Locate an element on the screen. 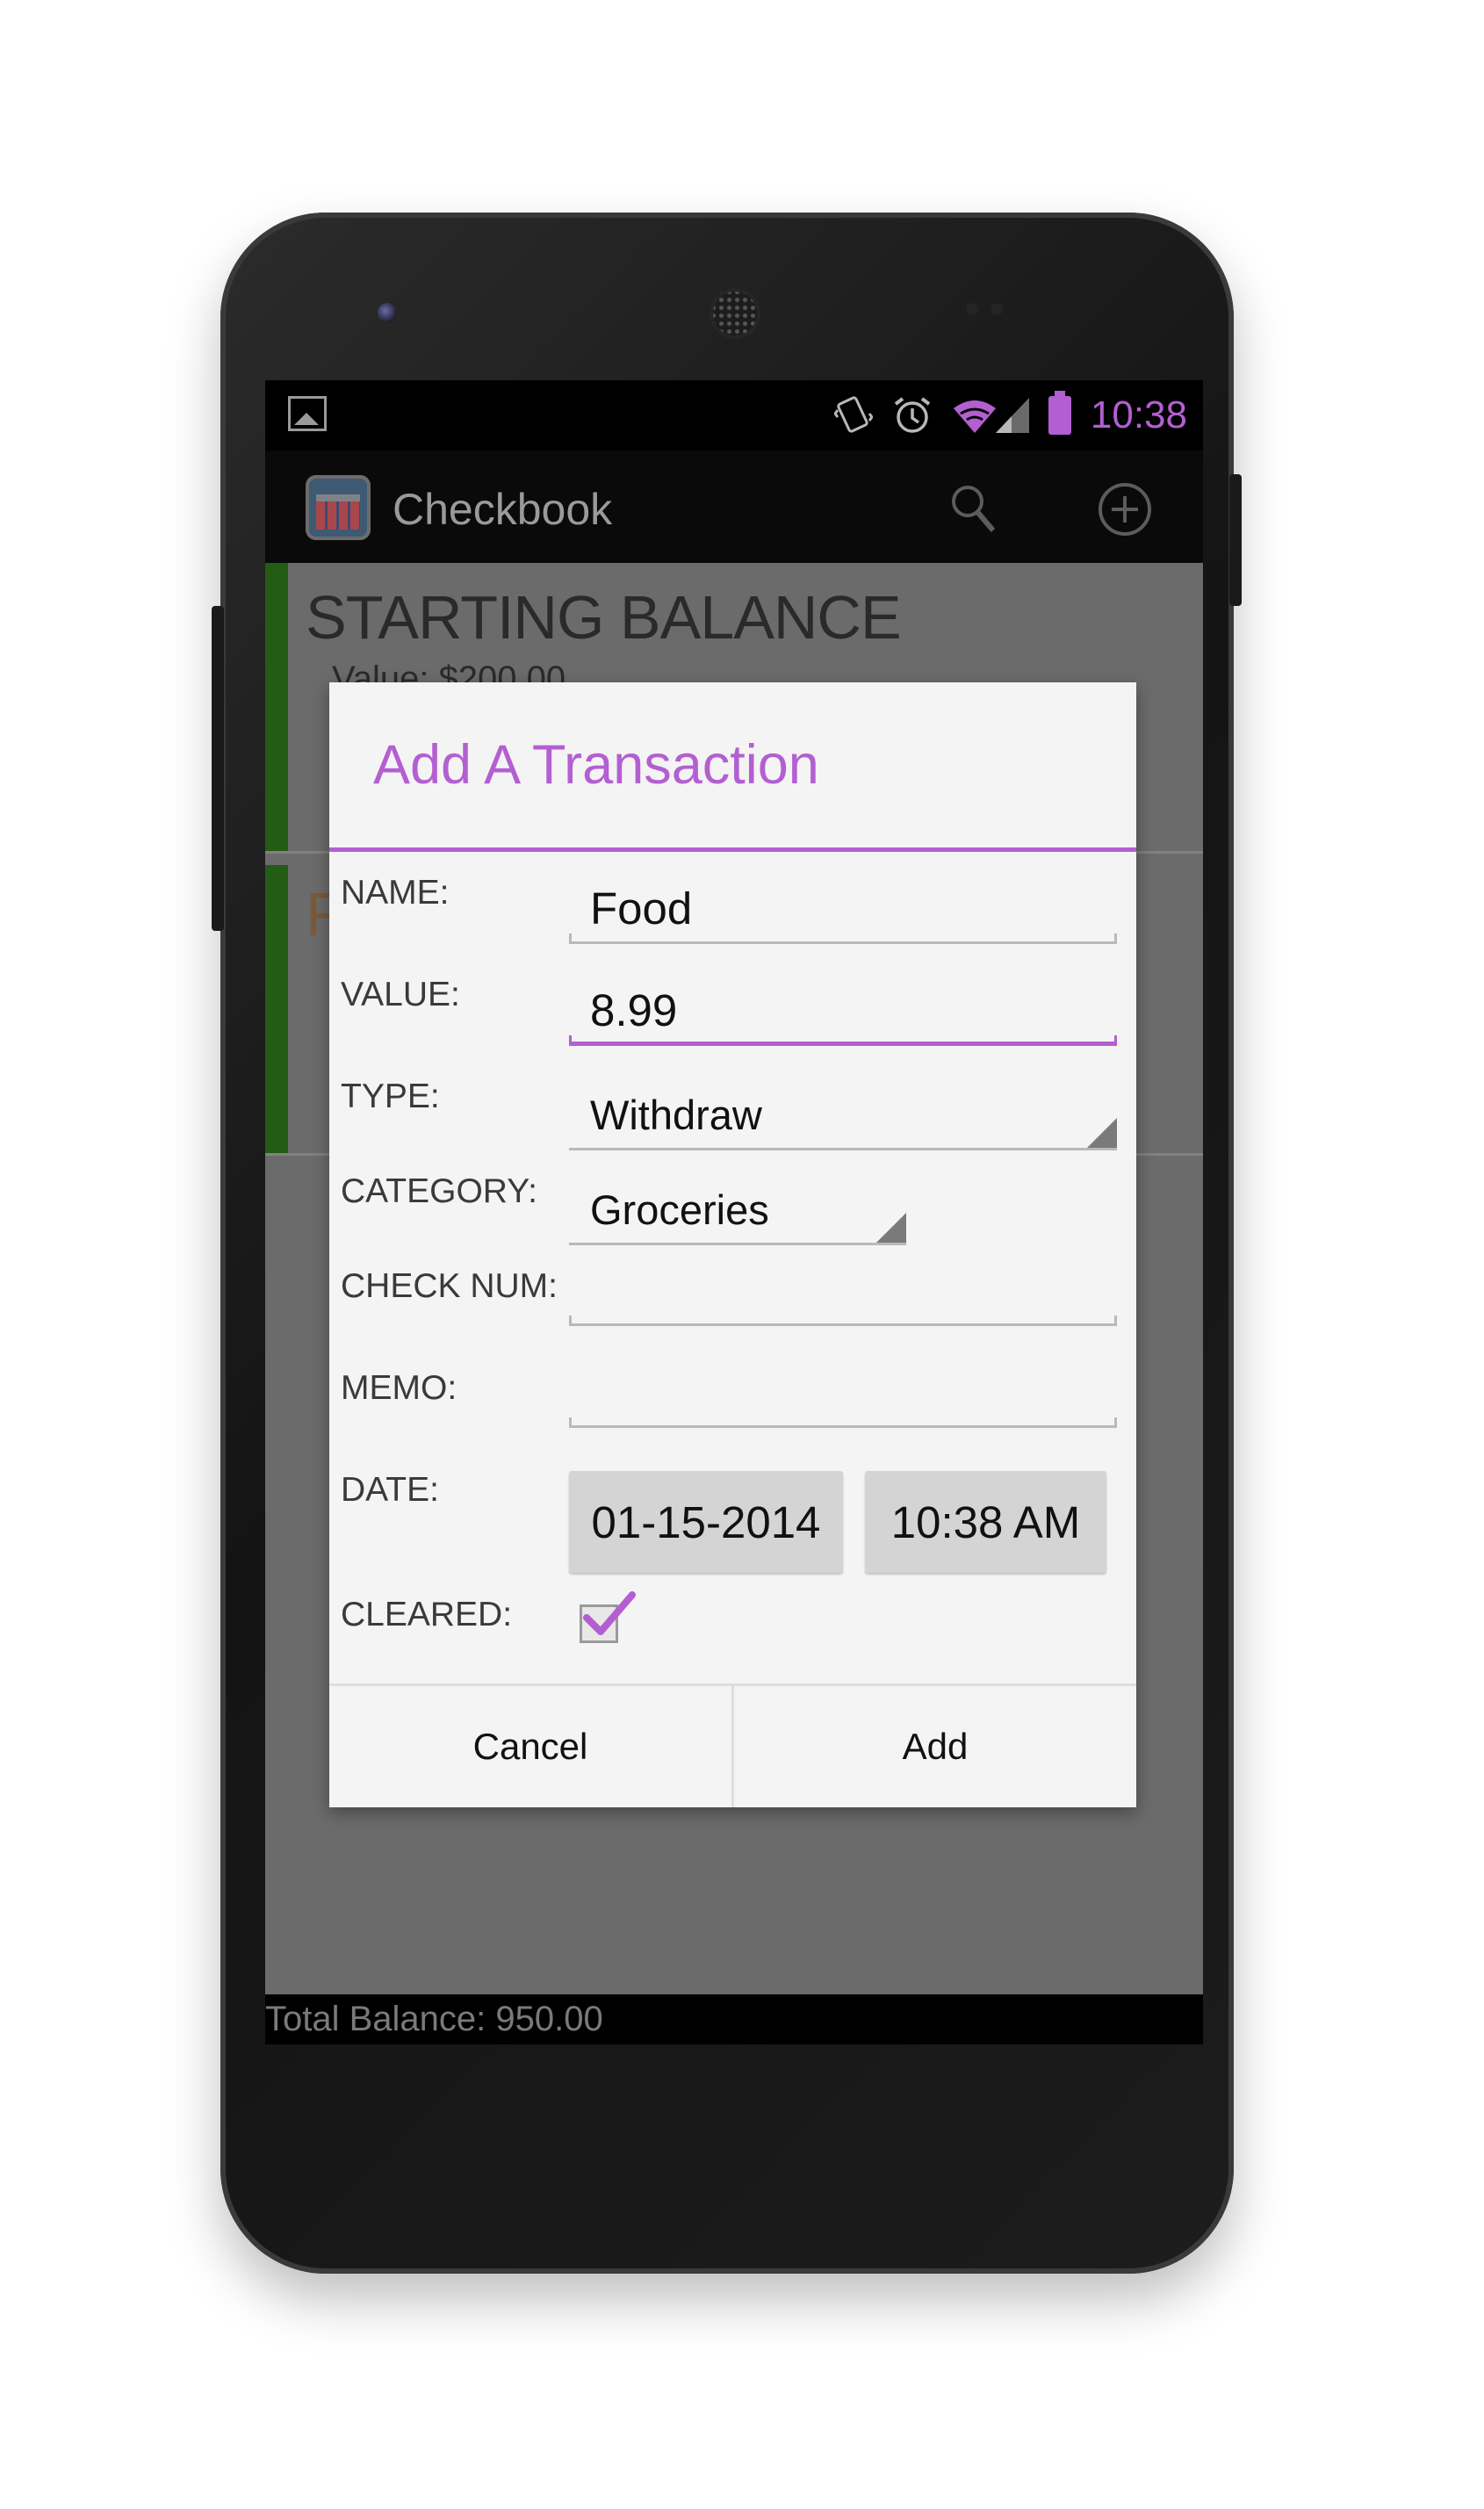 The width and height of the screenshot is (1484, 2509). checkmark-icon is located at coordinates (609, 1613).